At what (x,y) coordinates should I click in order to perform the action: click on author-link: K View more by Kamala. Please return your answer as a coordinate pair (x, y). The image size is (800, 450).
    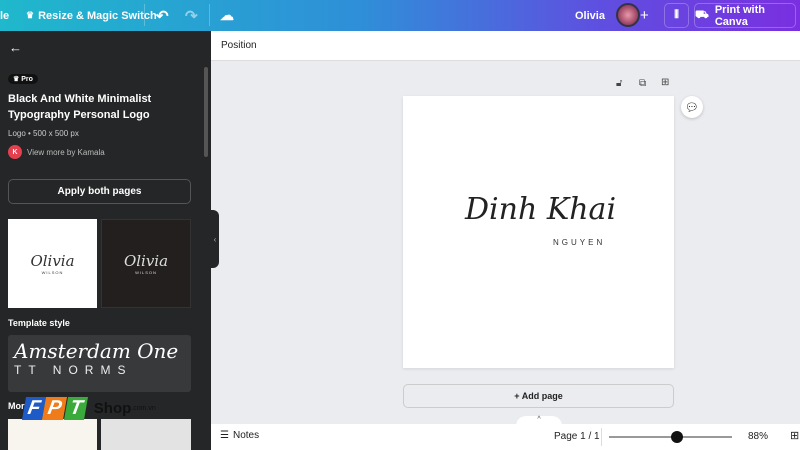
    Looking at the image, I should click on (56, 152).